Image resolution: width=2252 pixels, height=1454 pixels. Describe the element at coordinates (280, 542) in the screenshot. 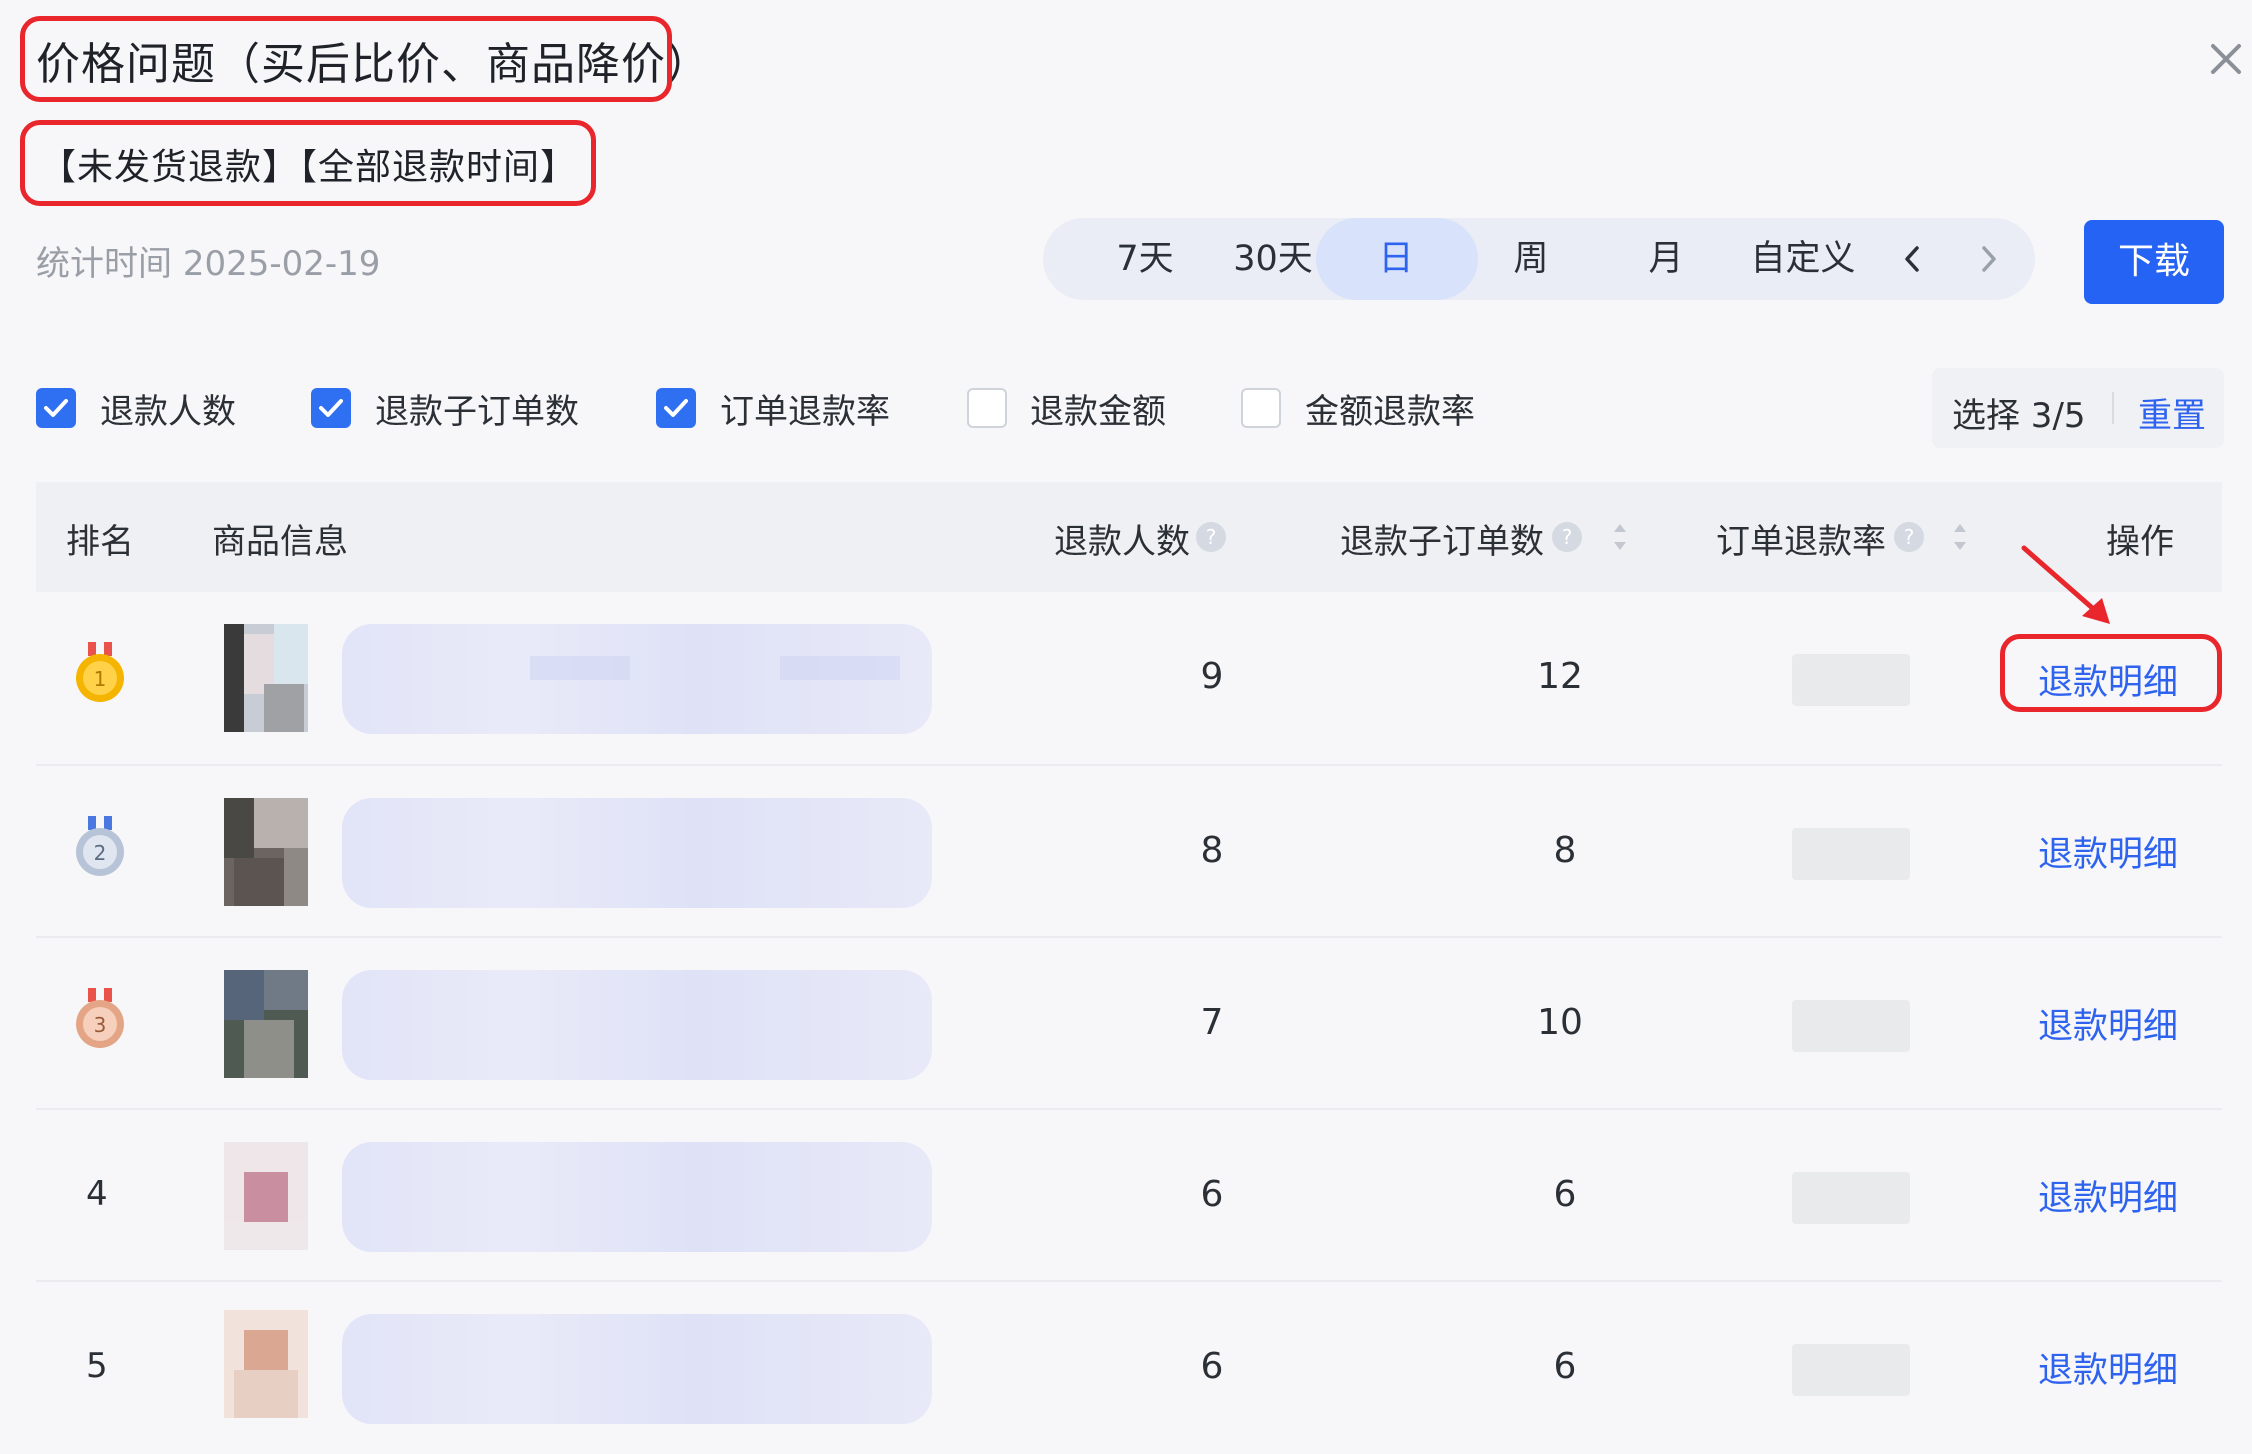

I see `header-product: 商品信息` at that location.